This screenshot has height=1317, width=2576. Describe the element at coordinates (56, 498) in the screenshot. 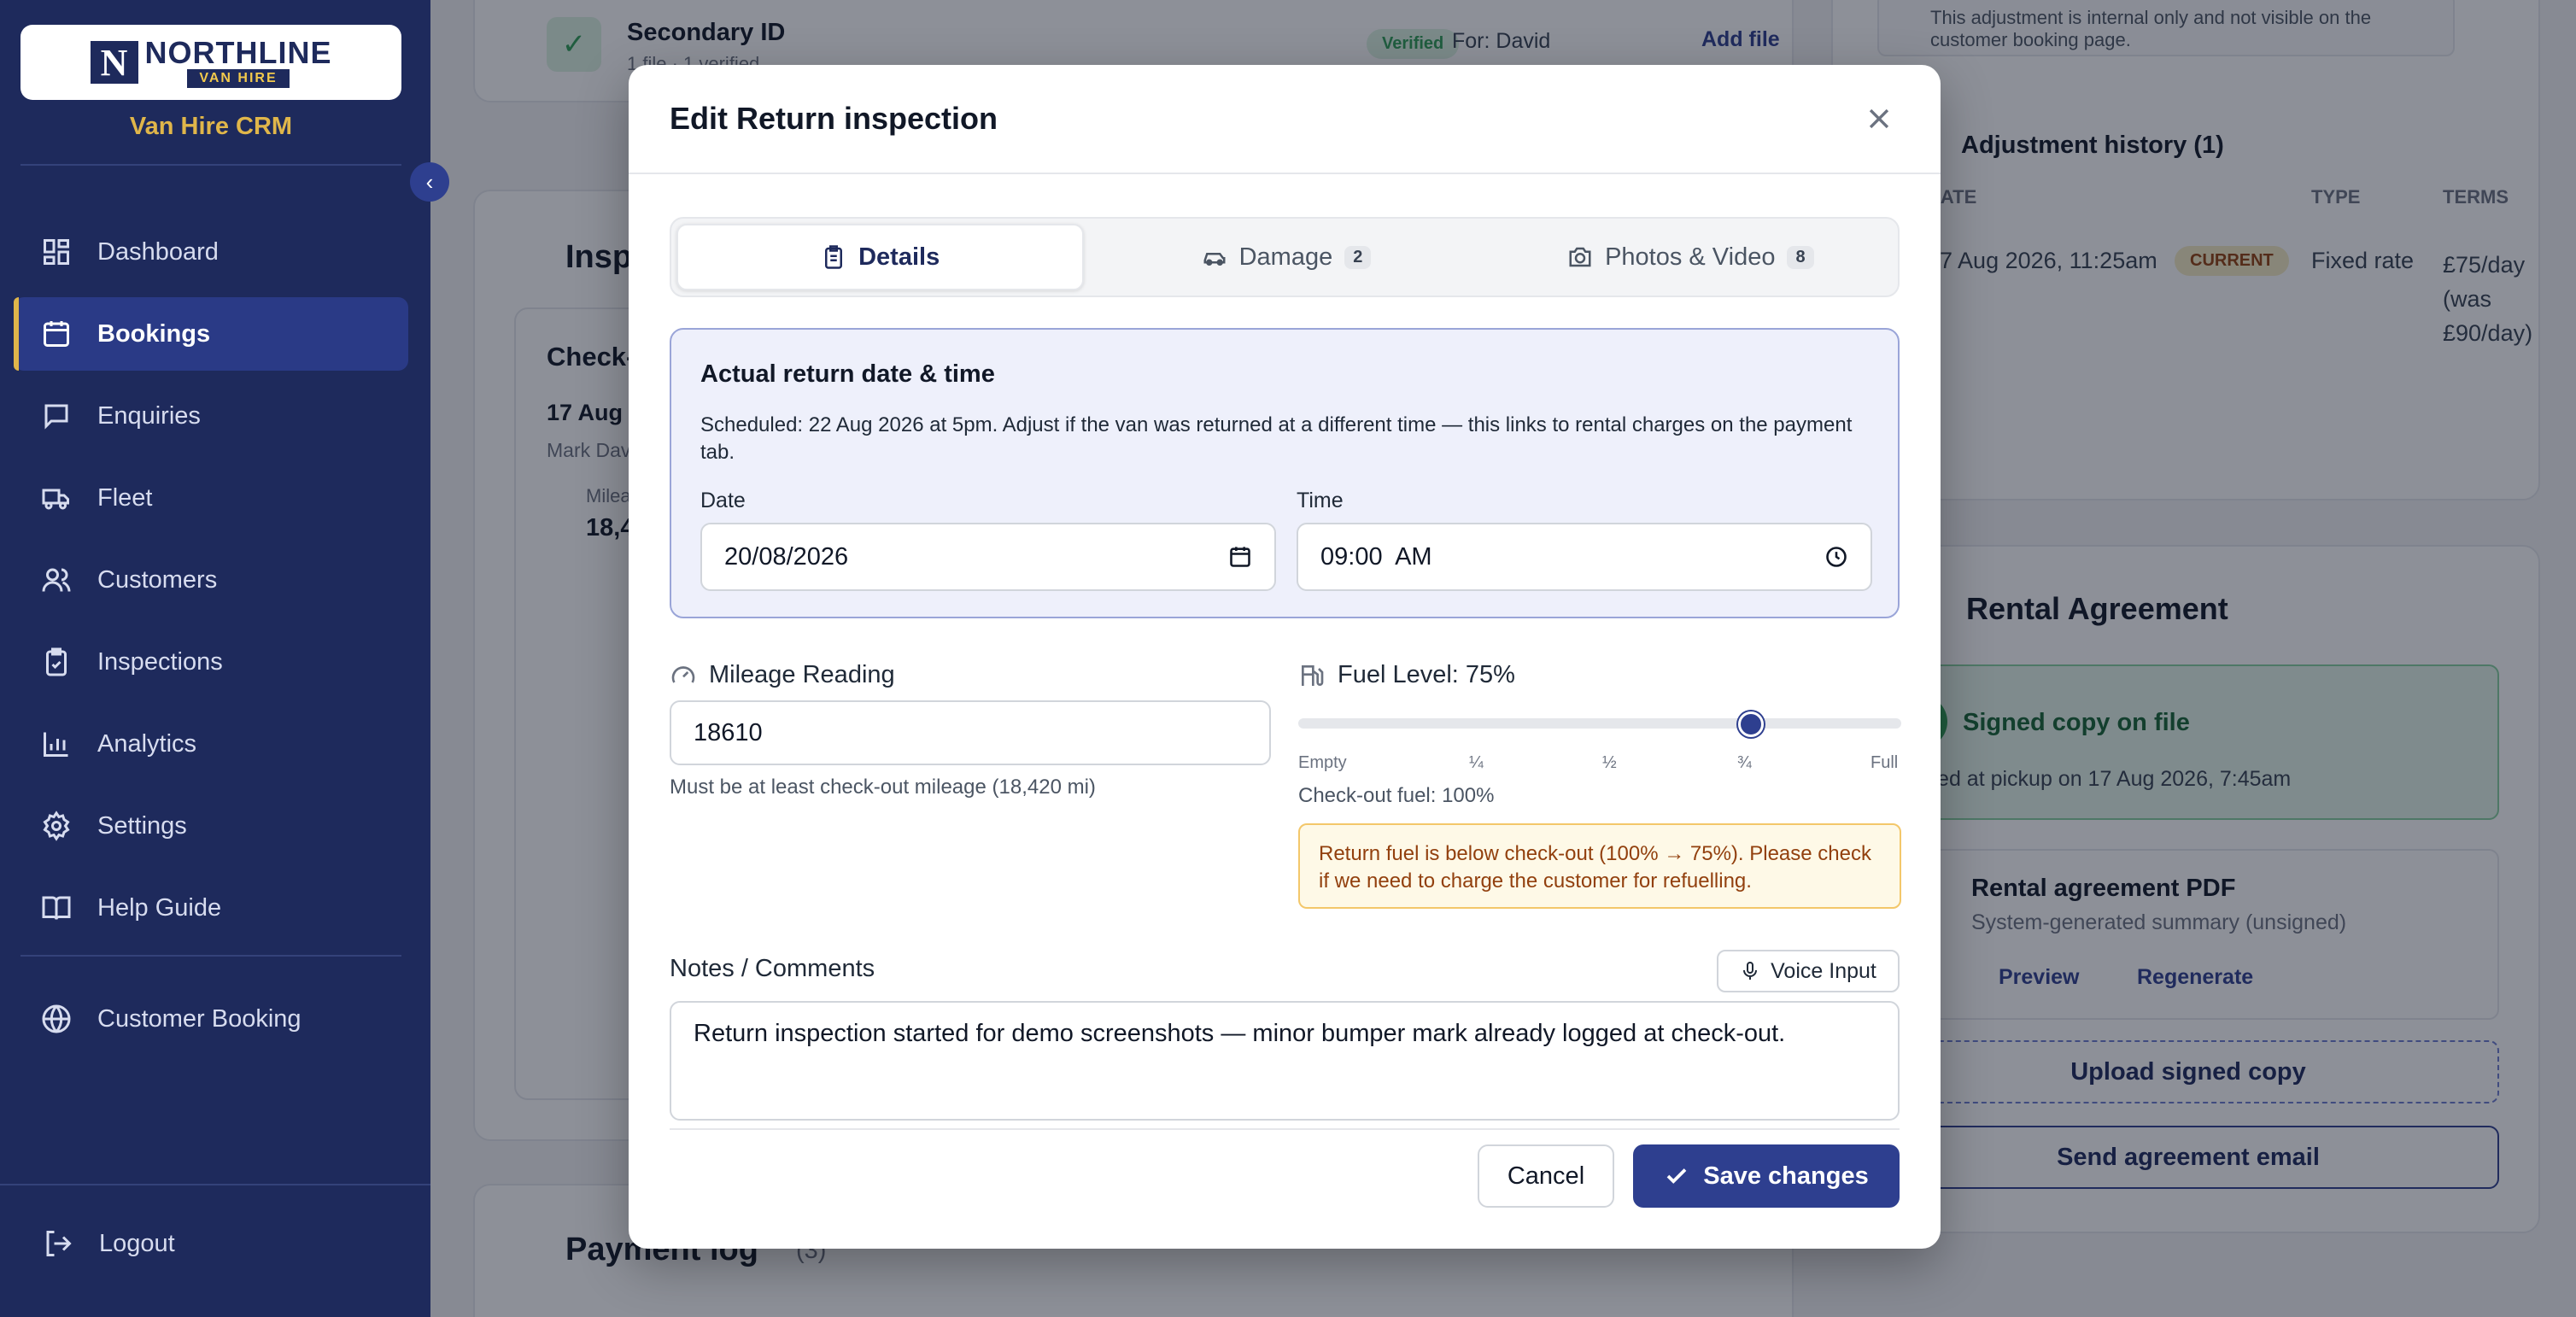

I see `truck-icon` at that location.